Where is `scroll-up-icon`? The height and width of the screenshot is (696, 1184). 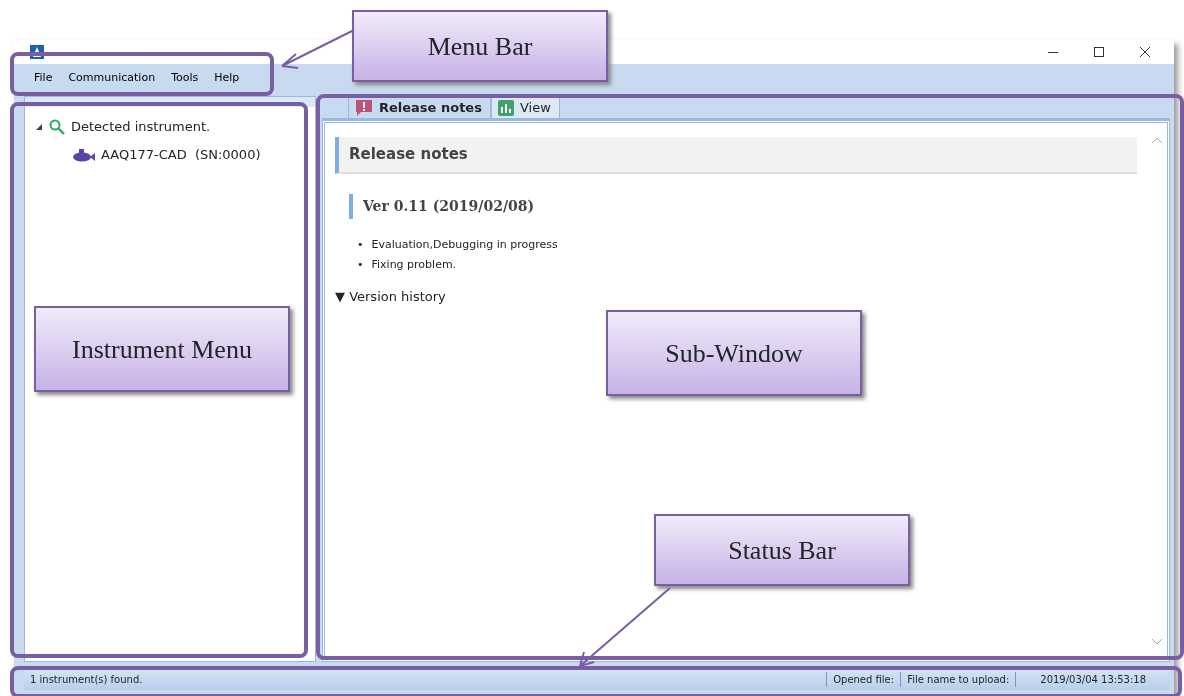 scroll-up-icon is located at coordinates (1157, 140).